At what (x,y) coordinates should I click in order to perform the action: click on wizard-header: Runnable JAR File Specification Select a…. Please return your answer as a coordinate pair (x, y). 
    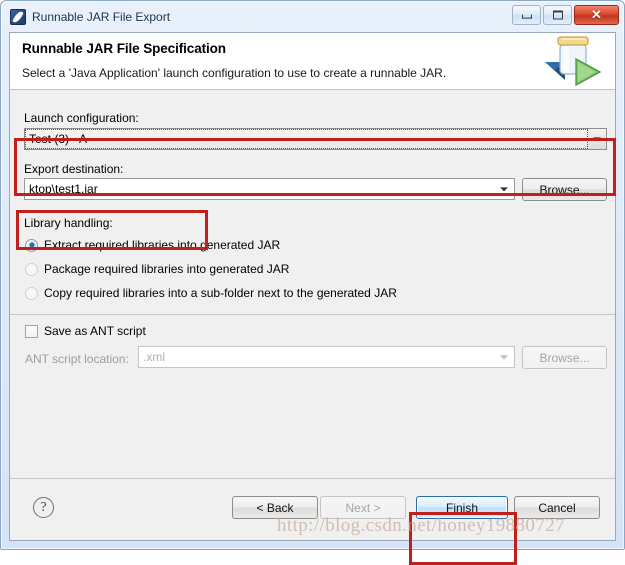
    Looking at the image, I should click on (312, 61).